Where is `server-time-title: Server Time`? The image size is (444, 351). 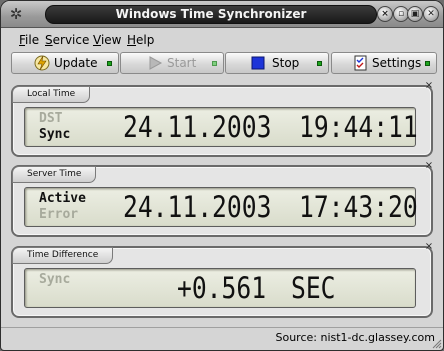 server-time-title: Server Time is located at coordinates (54, 174).